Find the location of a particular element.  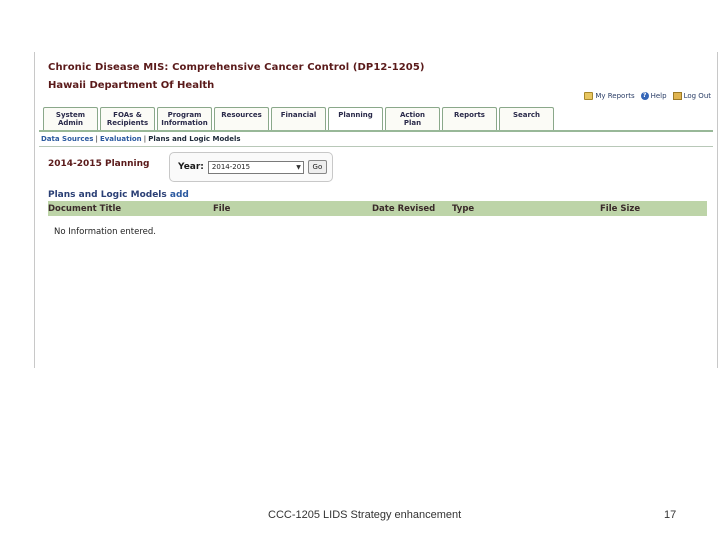

my-reports-link: My Reports is located at coordinates (609, 96).